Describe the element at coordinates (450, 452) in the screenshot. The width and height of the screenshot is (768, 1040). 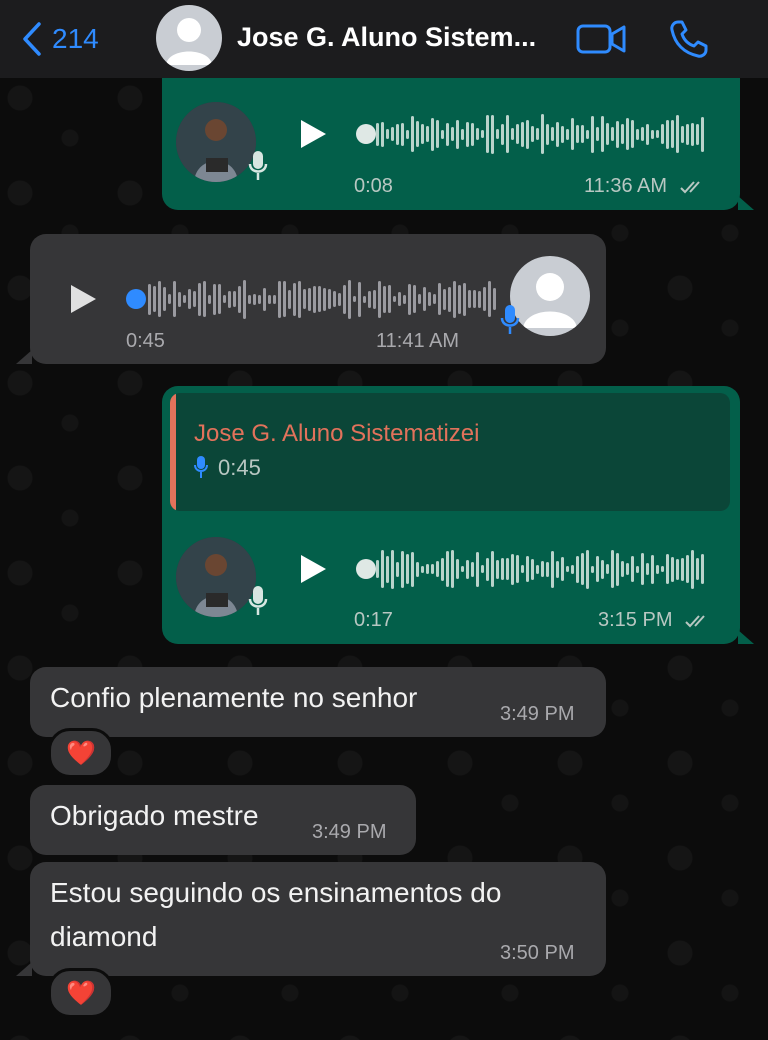
I see `quoted-message: Jose G. Aluno Sistematizei 0:45` at that location.